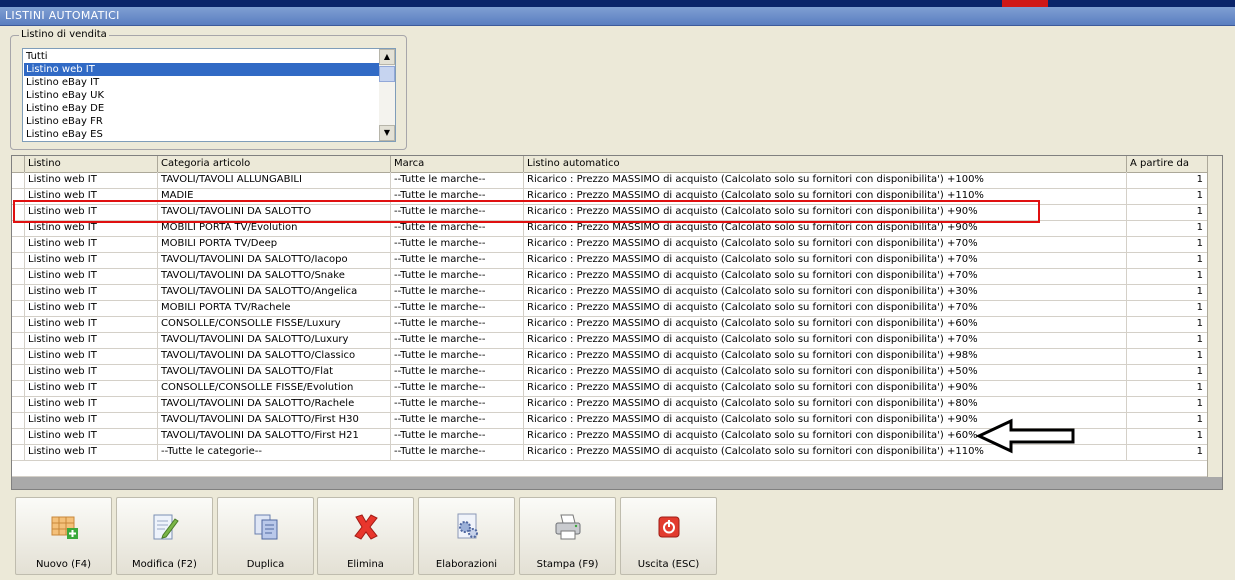 This screenshot has height=580, width=1235. I want to click on duplicate-button: Duplica, so click(265, 536).